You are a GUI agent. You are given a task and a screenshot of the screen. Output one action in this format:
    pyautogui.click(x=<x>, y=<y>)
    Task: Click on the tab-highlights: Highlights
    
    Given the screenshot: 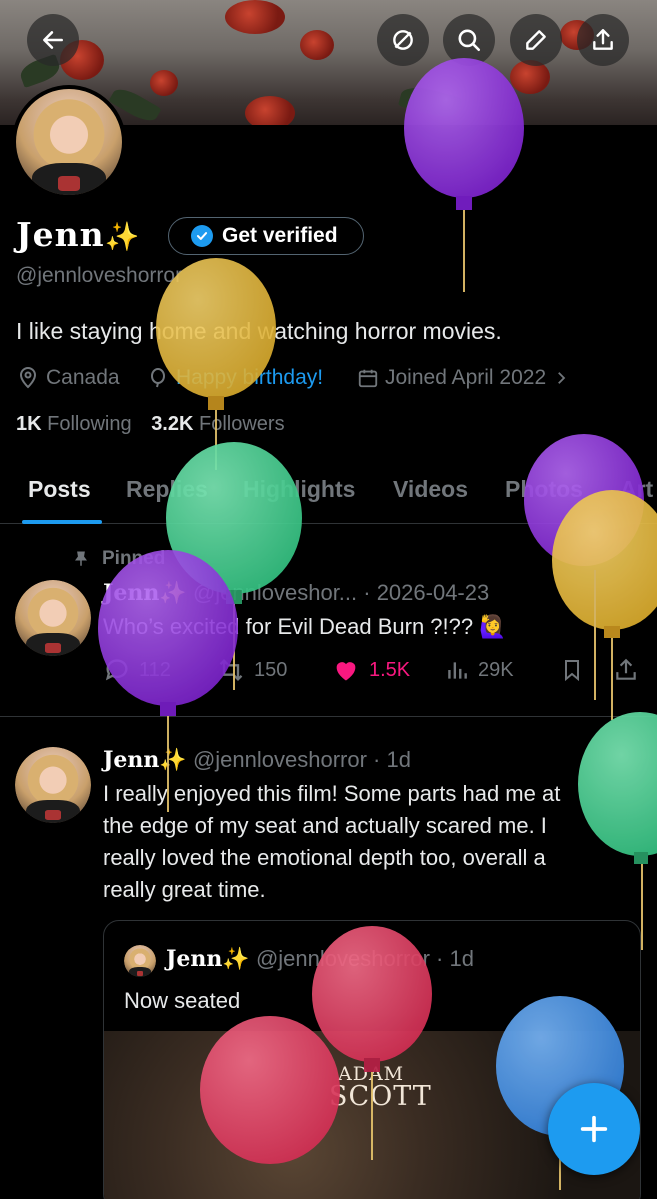 What is the action you would take?
    pyautogui.click(x=299, y=489)
    